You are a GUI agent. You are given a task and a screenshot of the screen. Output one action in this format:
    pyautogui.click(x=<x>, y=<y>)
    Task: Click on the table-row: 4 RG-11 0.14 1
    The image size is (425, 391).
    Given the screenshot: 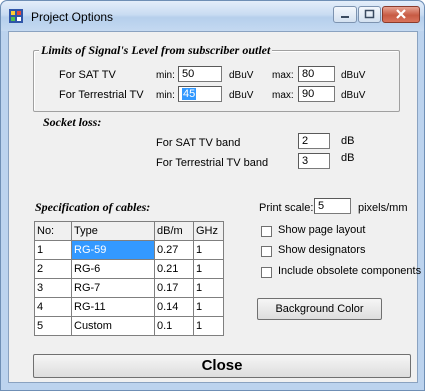 What is the action you would take?
    pyautogui.click(x=129, y=307)
    